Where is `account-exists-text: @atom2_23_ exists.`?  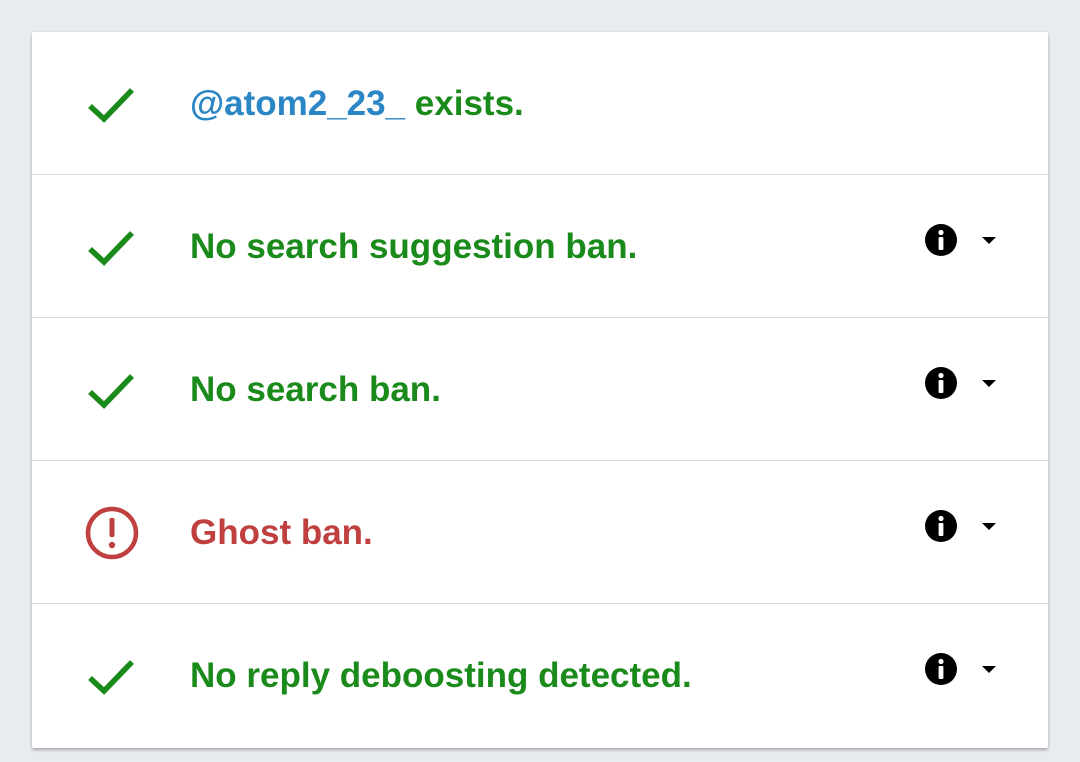
account-exists-text: @atom2_23_ exists. is located at coordinates (357, 103).